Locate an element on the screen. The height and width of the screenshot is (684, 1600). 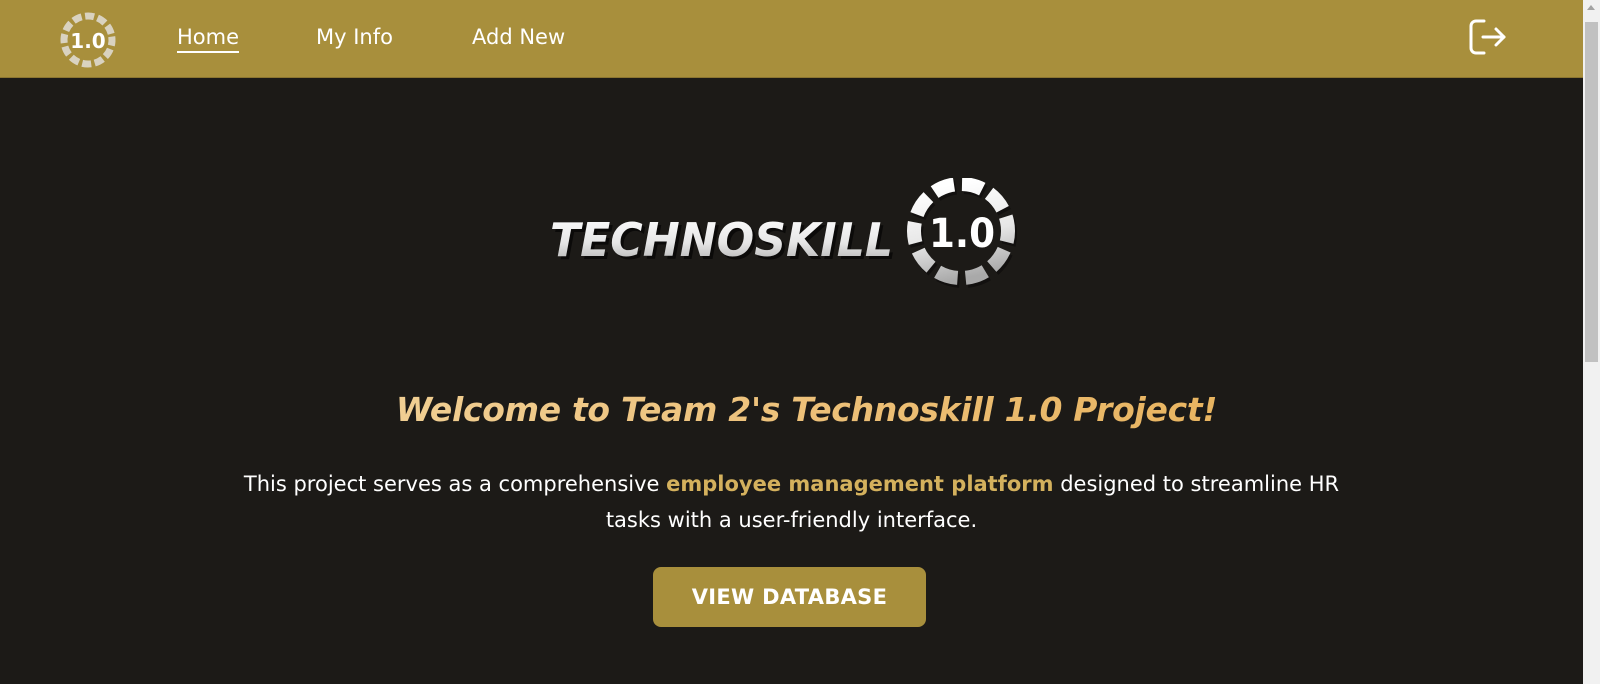
view-database-button: VIEW DATABASE is located at coordinates (789, 597).